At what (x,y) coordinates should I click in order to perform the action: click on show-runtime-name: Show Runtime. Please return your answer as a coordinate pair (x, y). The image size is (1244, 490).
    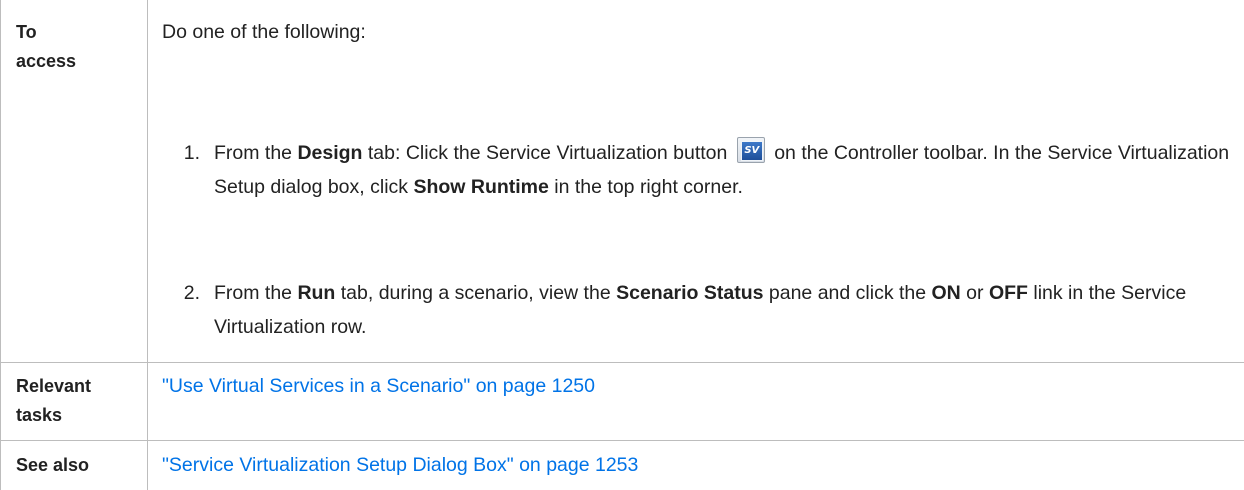
    Looking at the image, I should click on (481, 187).